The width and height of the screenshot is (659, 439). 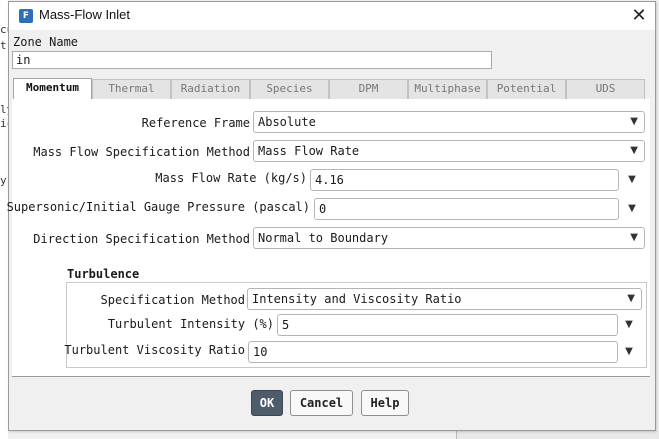 I want to click on turbulent-viscosity-ratio-label: Turbulent Viscosity Ratio, so click(x=154, y=350).